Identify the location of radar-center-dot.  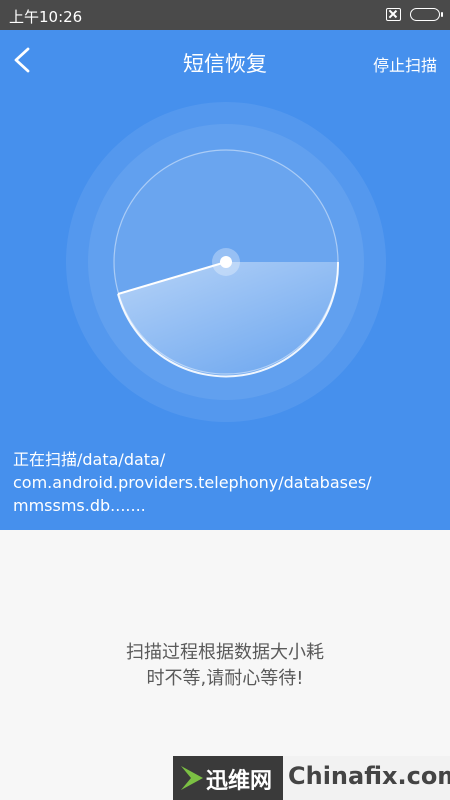
(226, 262).